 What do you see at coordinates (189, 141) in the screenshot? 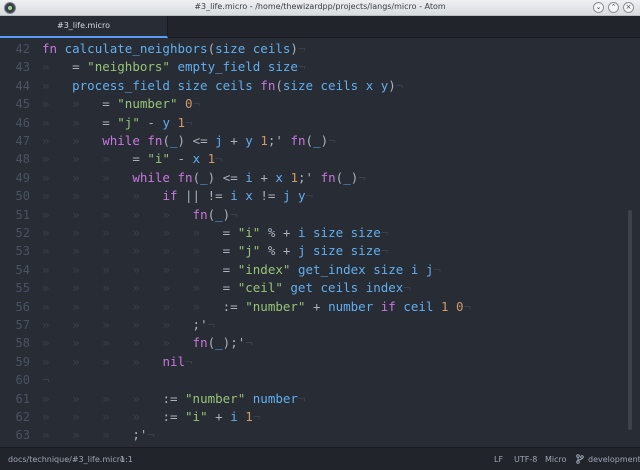
I see `code-text: » » while fn(_) <= j + y 1;' fn(_)¬` at bounding box center [189, 141].